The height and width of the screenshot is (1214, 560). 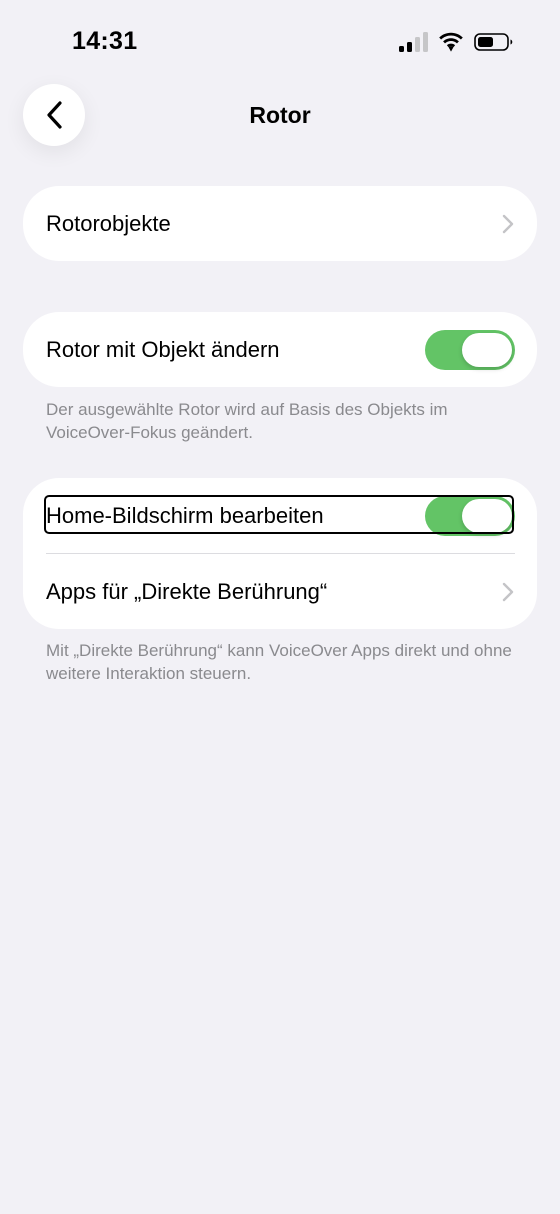 I want to click on rotor-change-with-object-row: Rotor mit Objekt ändern, so click(x=280, y=349).